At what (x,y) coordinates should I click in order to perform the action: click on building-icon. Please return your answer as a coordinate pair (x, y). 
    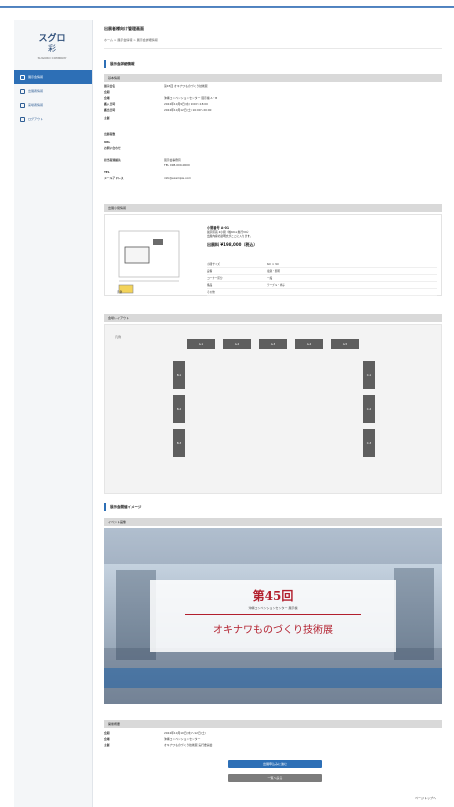
    Looking at the image, I should click on (22, 91).